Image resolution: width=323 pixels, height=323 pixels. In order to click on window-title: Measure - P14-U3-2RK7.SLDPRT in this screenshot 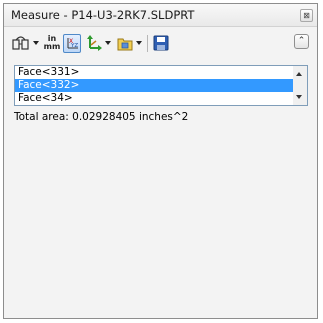, I will do `click(103, 15)`.